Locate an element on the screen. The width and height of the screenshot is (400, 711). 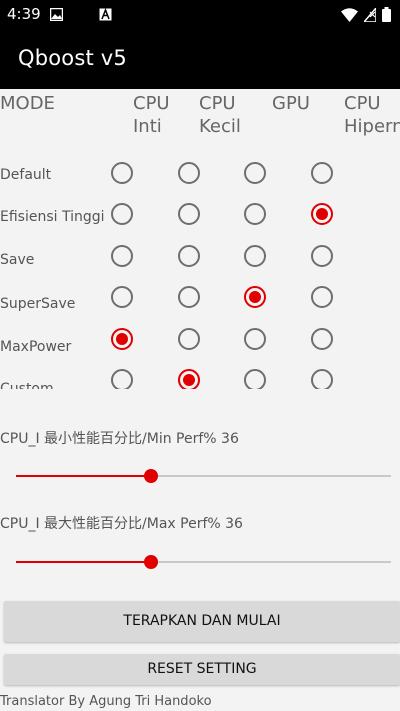
battery-icon is located at coordinates (386, 14).